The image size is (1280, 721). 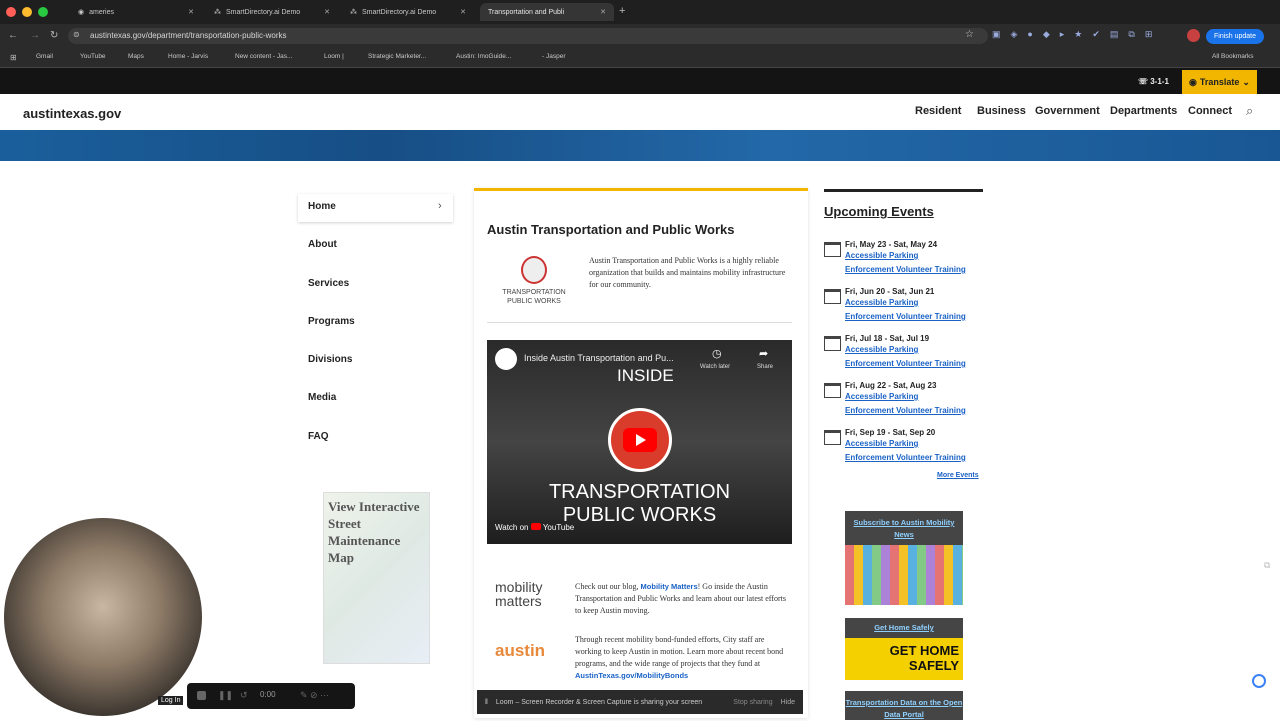 I want to click on play-button, so click(x=640, y=440).